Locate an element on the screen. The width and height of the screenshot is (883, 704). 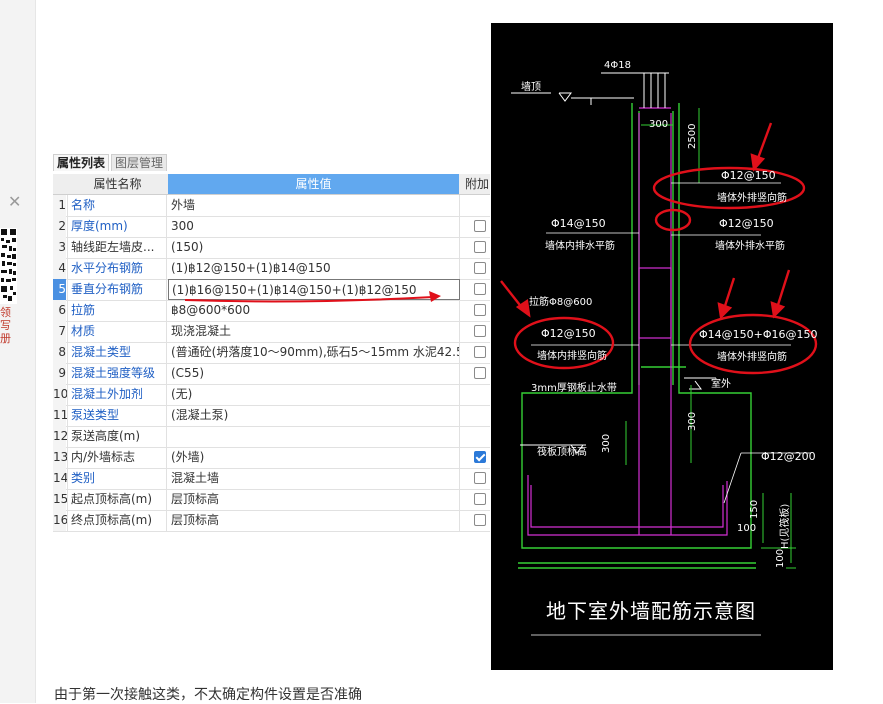
property-name-cell: 泵送高度(m) is located at coordinates (117, 436).